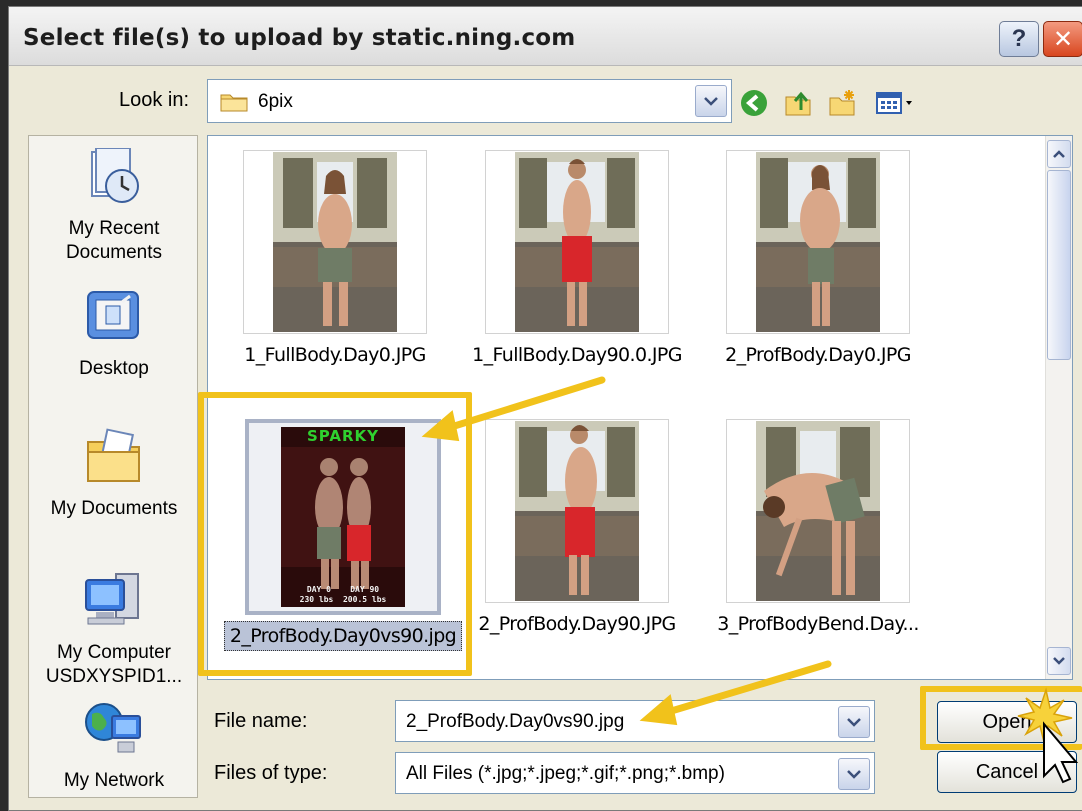 The width and height of the screenshot is (1082, 811). I want to click on arrow-to-filename, so click(748, 688).